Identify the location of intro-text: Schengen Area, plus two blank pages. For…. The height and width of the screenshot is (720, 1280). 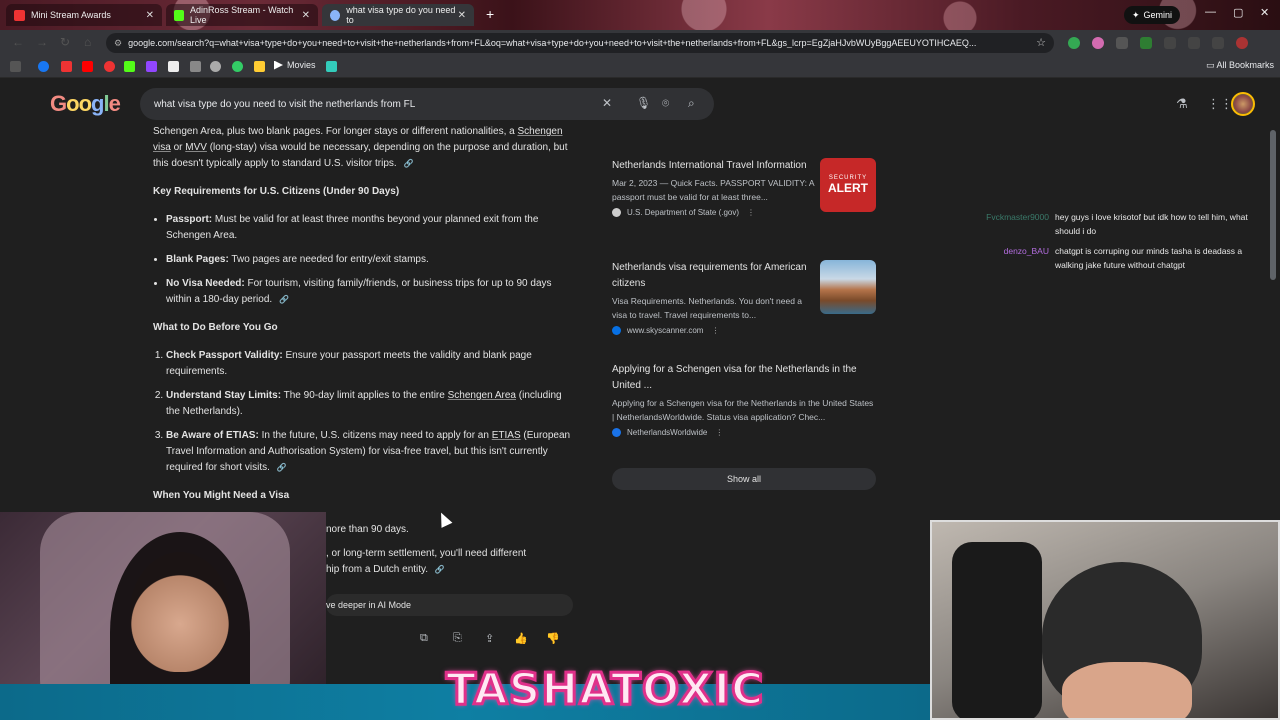
(334, 131).